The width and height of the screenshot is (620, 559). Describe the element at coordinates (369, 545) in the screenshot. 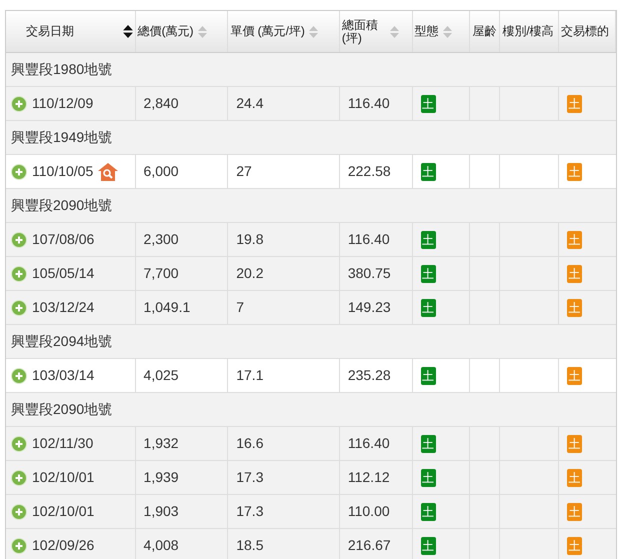

I see `area-cell-text: 216.67` at that location.